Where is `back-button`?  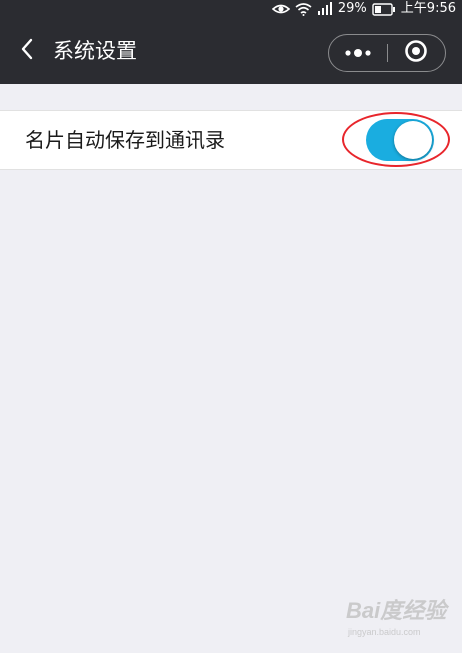 back-button is located at coordinates (27, 51).